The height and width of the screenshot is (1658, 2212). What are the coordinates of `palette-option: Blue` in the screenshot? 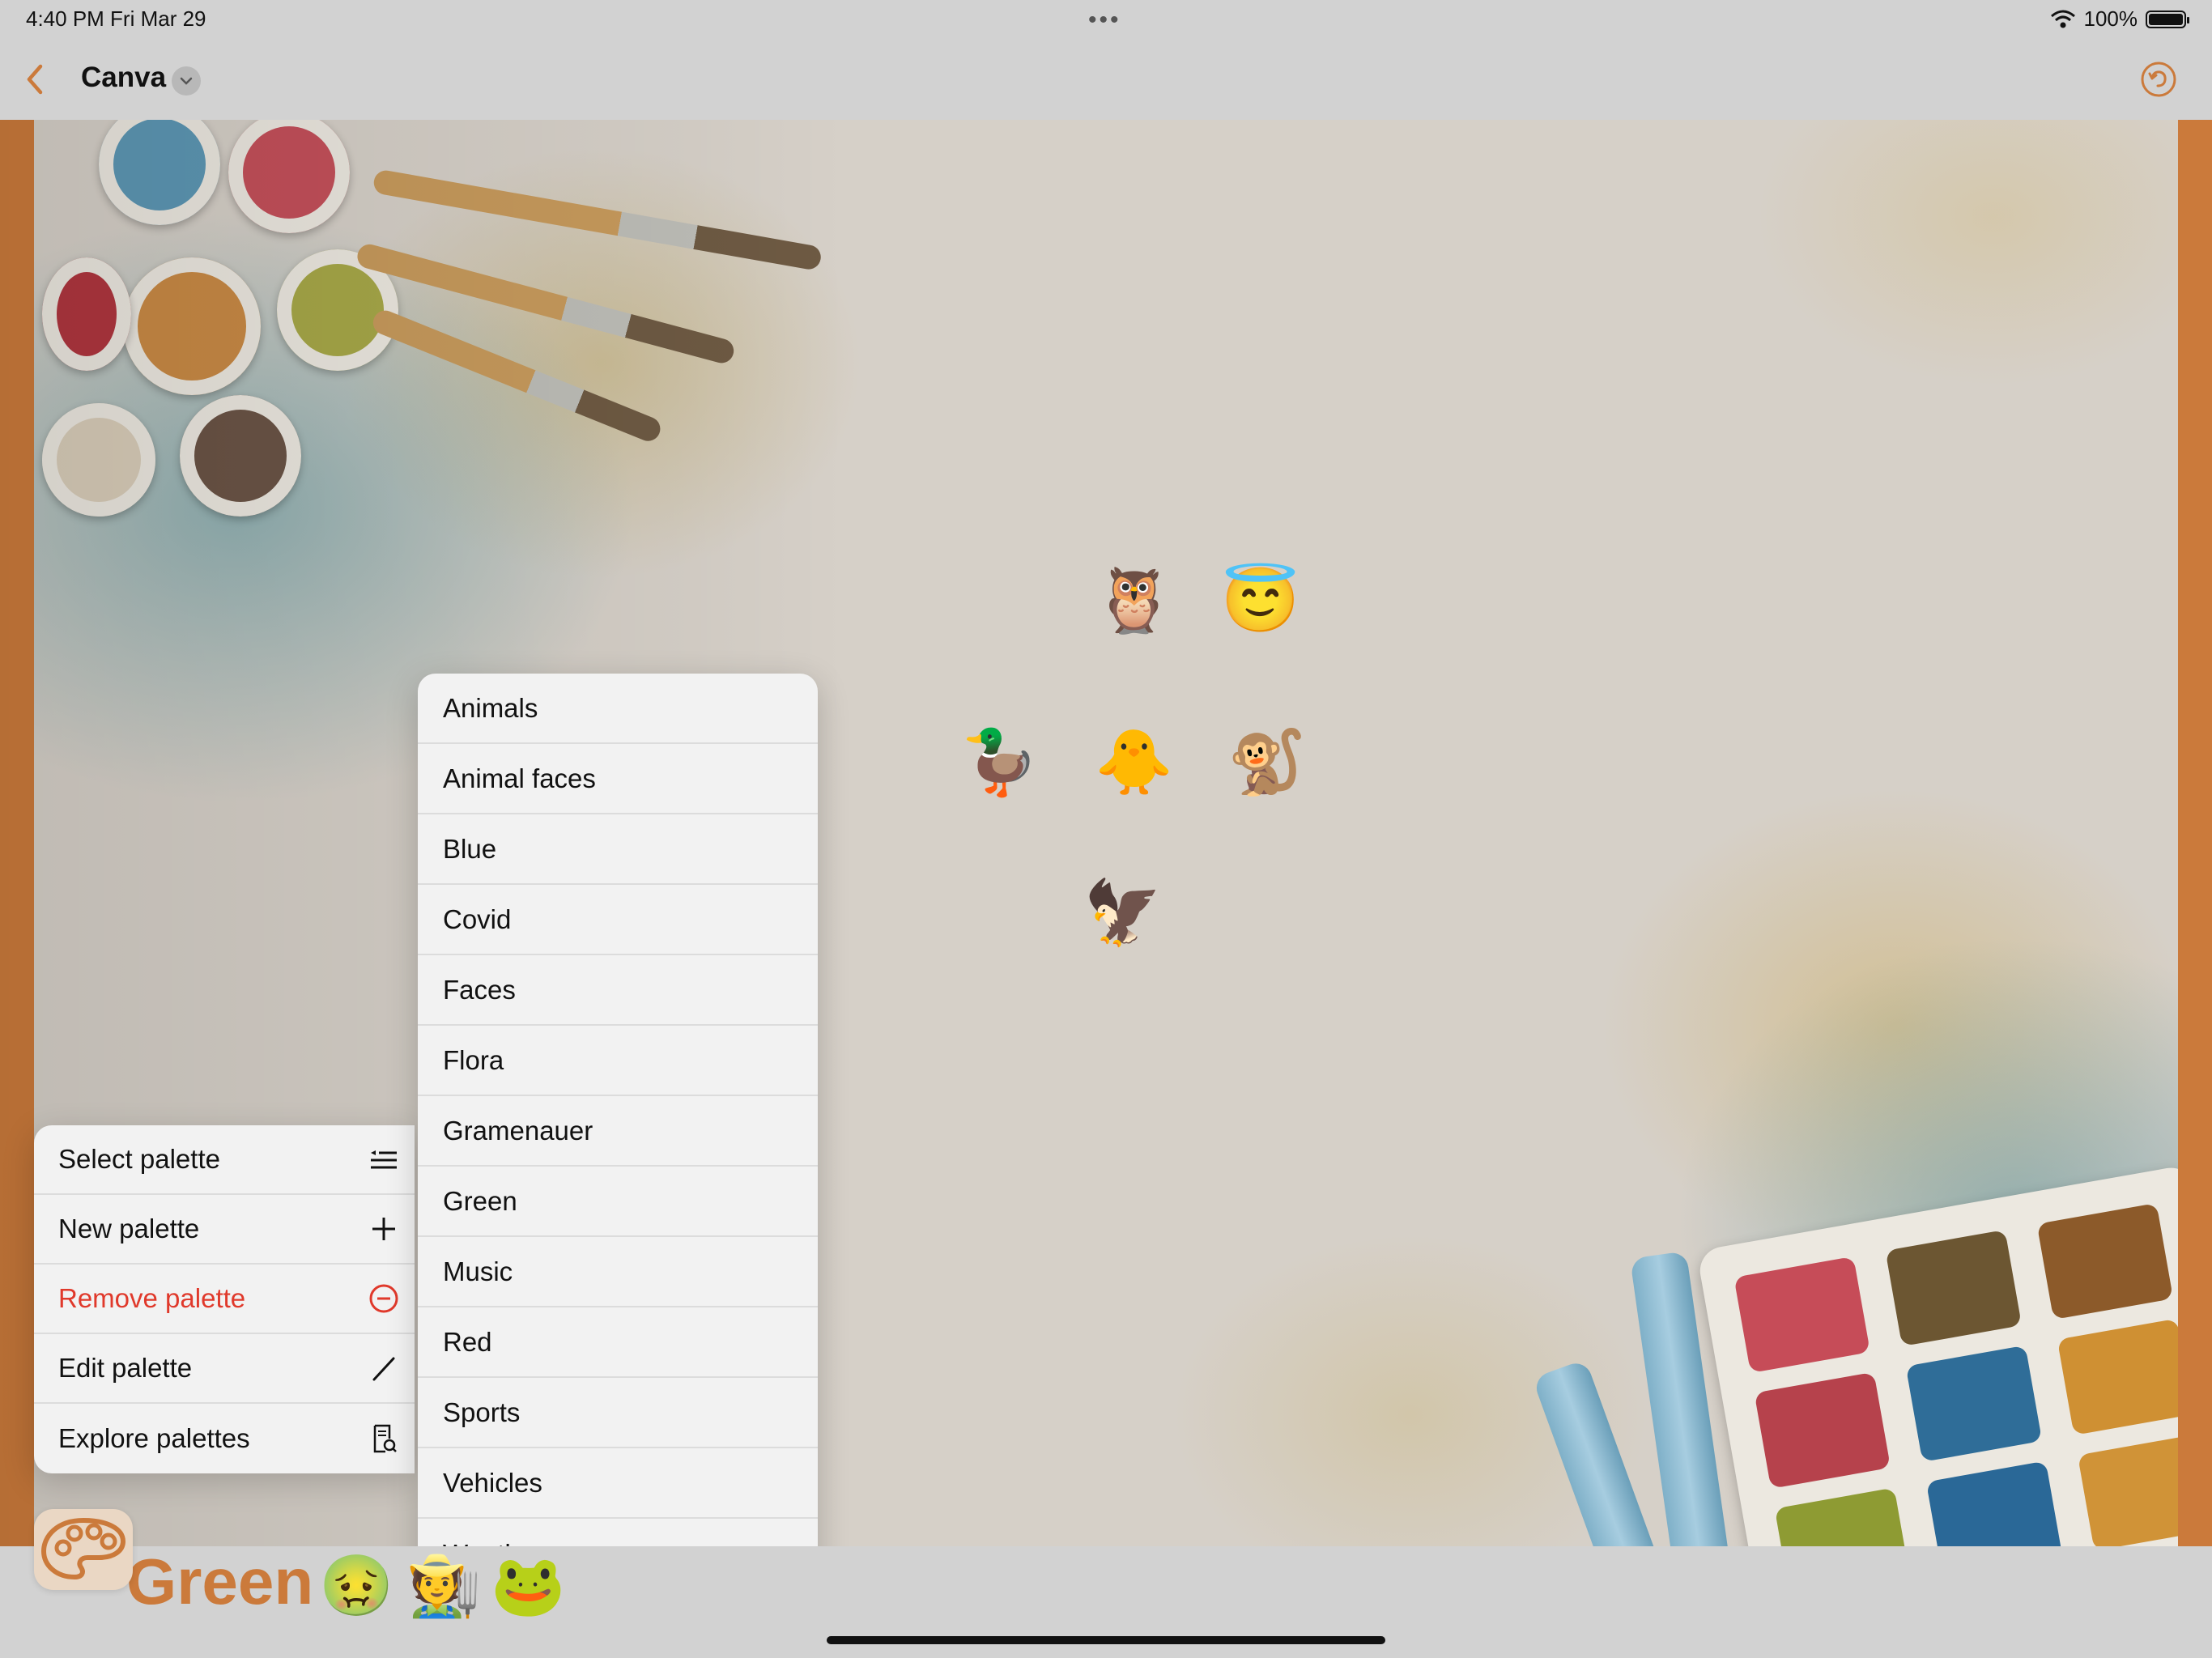 It's located at (618, 849).